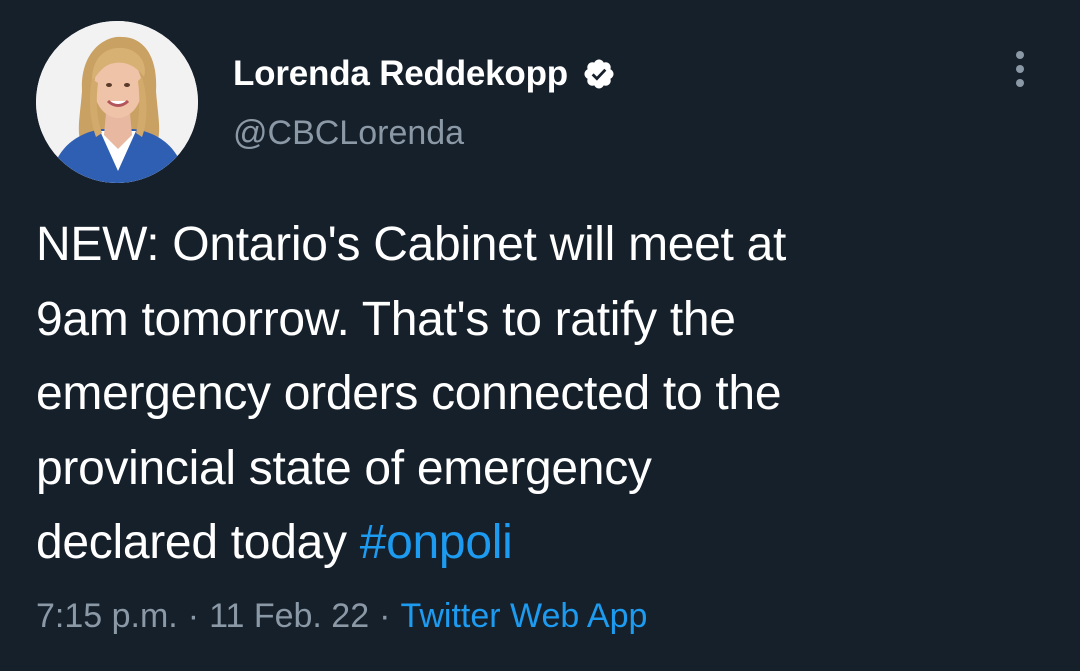  I want to click on tweet-text-line: declared today, so click(191, 542).